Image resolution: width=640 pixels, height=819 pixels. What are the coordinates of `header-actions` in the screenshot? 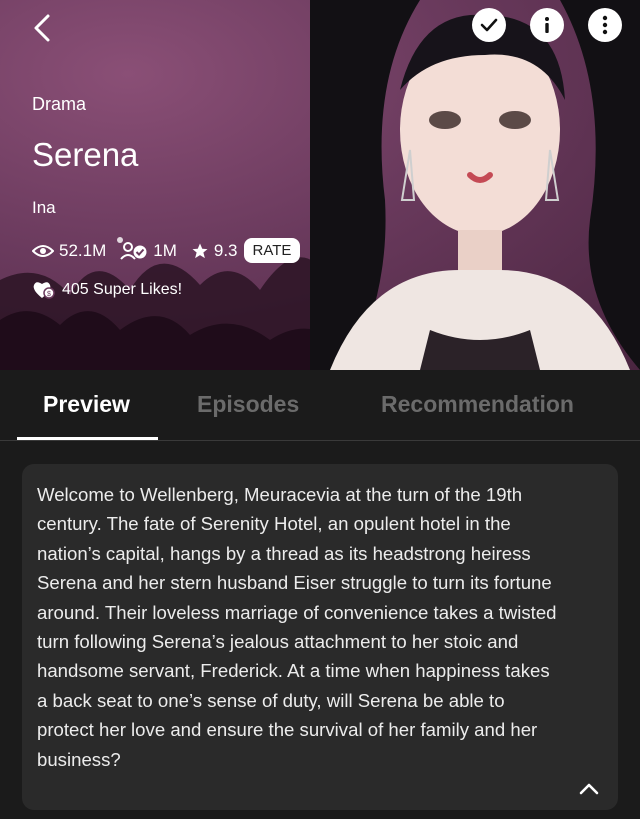 It's located at (547, 25).